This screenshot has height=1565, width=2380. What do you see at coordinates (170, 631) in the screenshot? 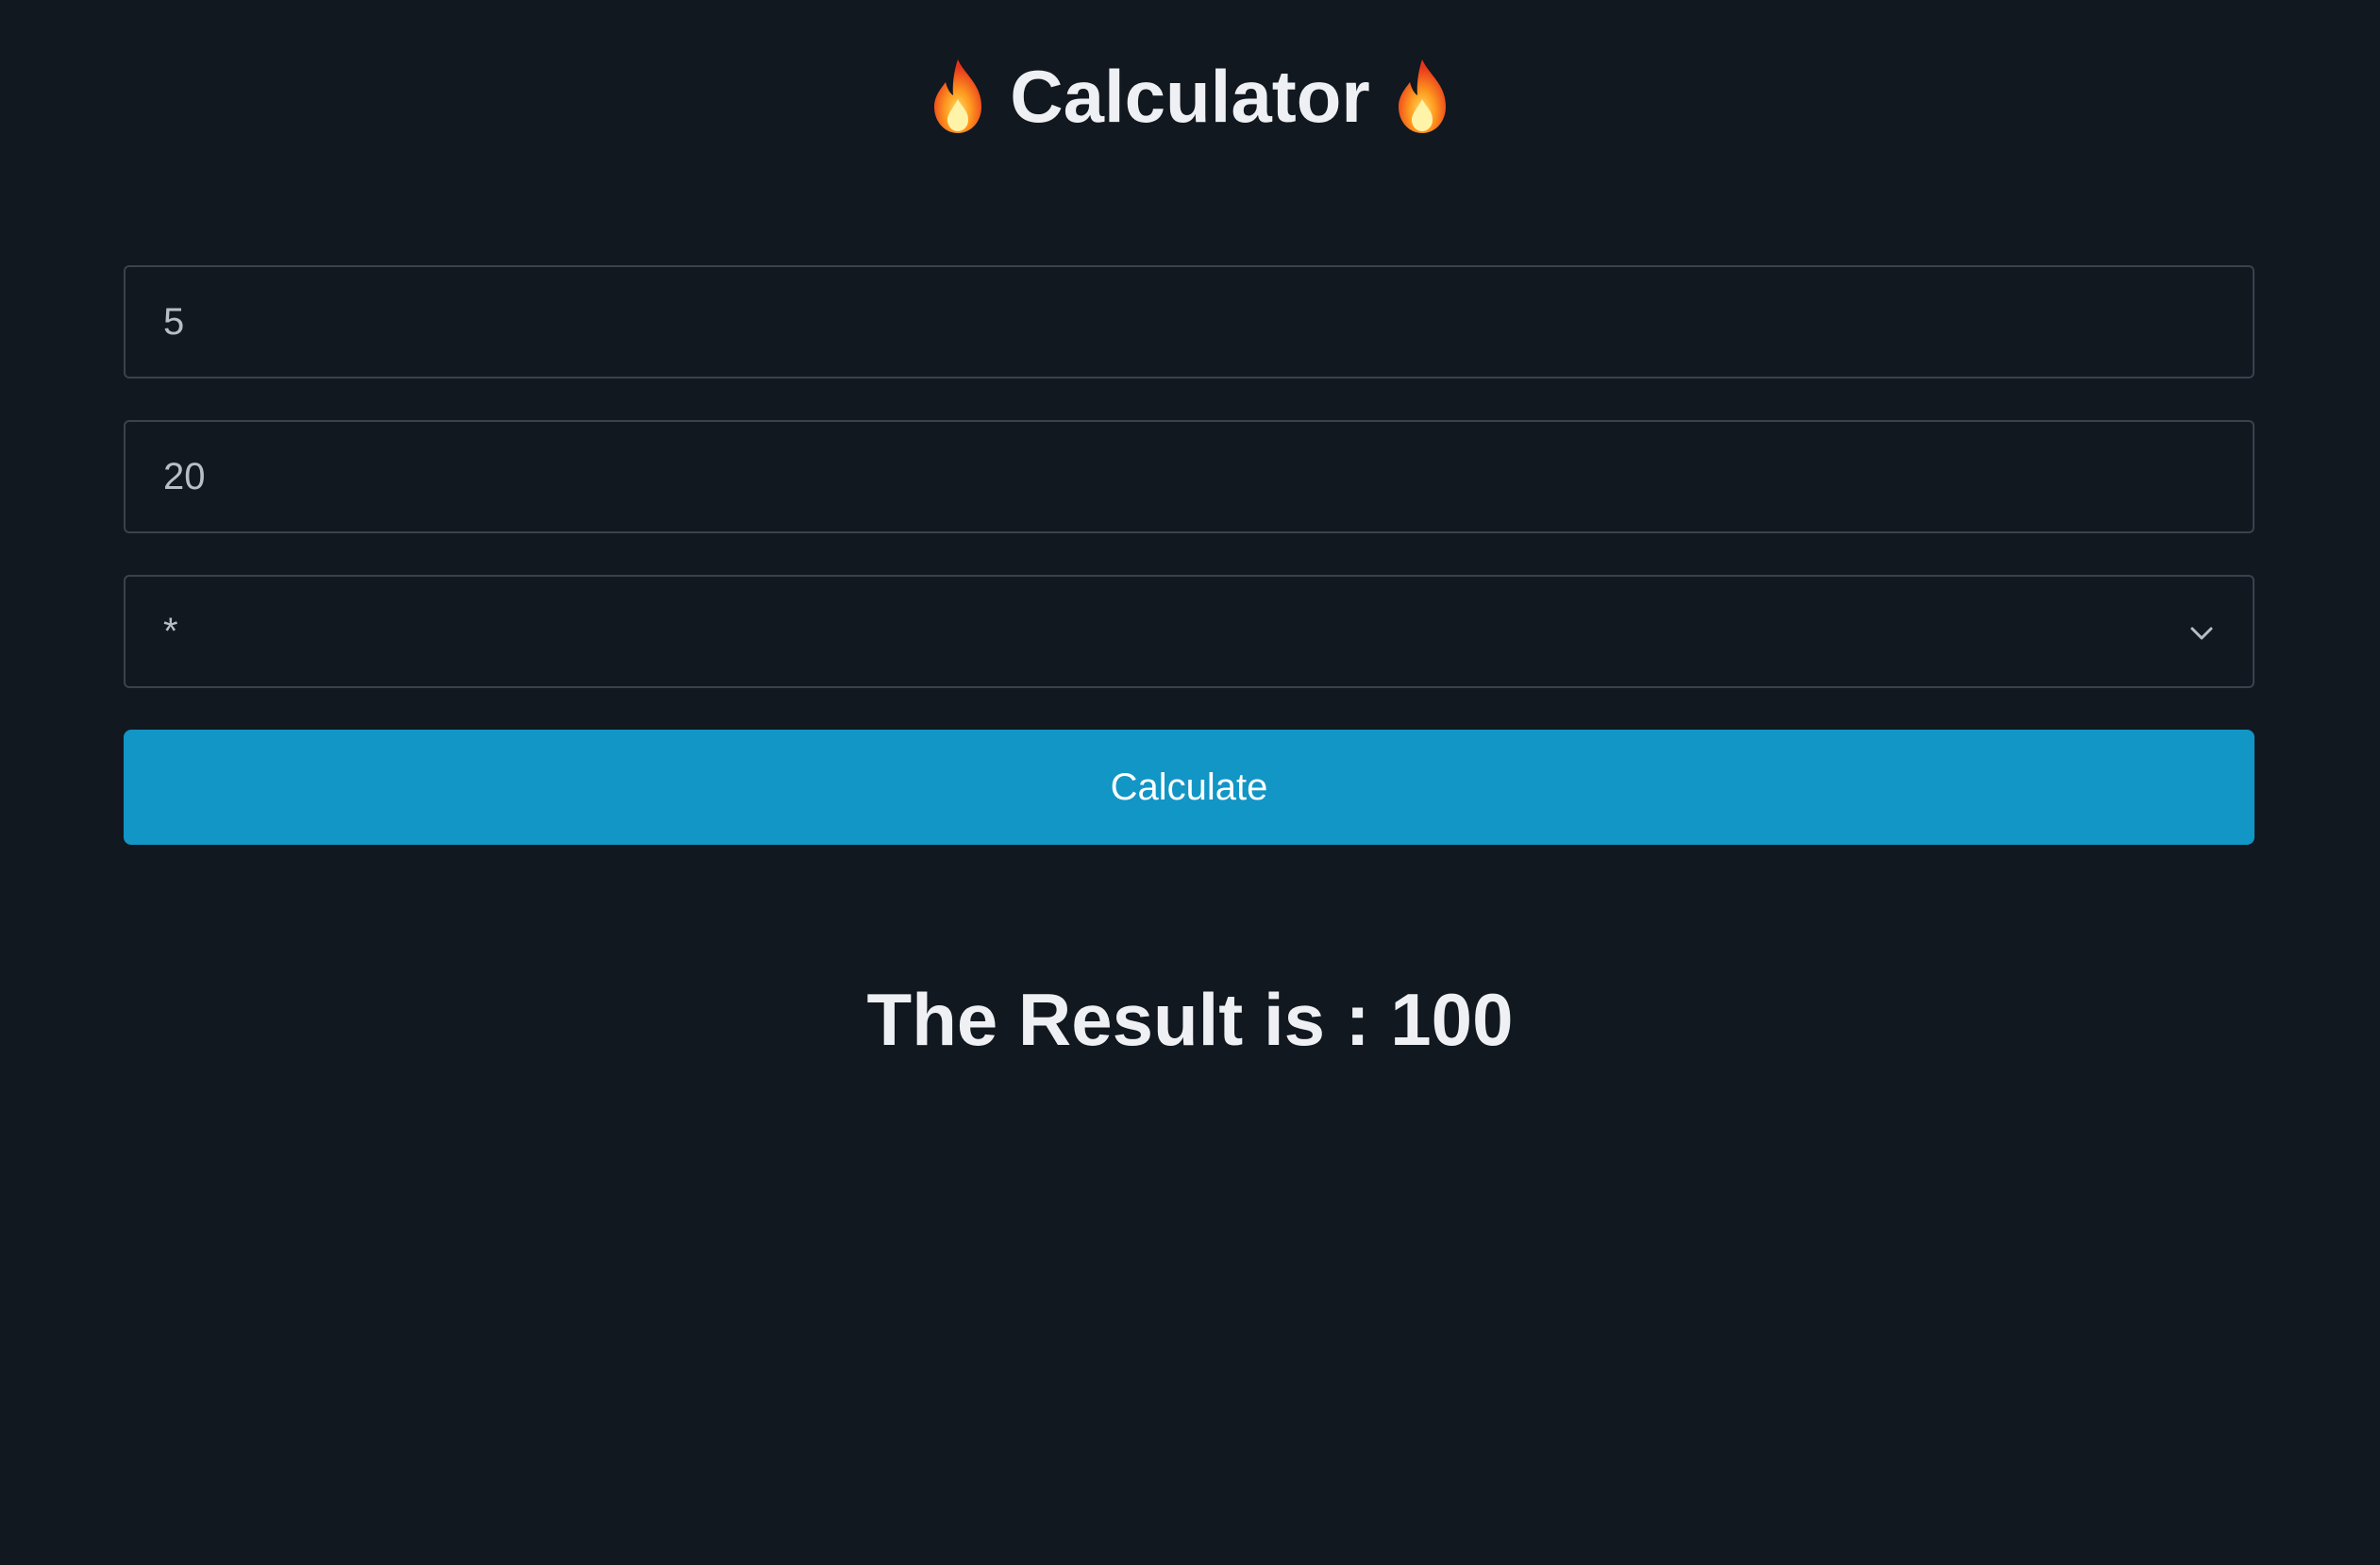
I see `operator-value: *` at bounding box center [170, 631].